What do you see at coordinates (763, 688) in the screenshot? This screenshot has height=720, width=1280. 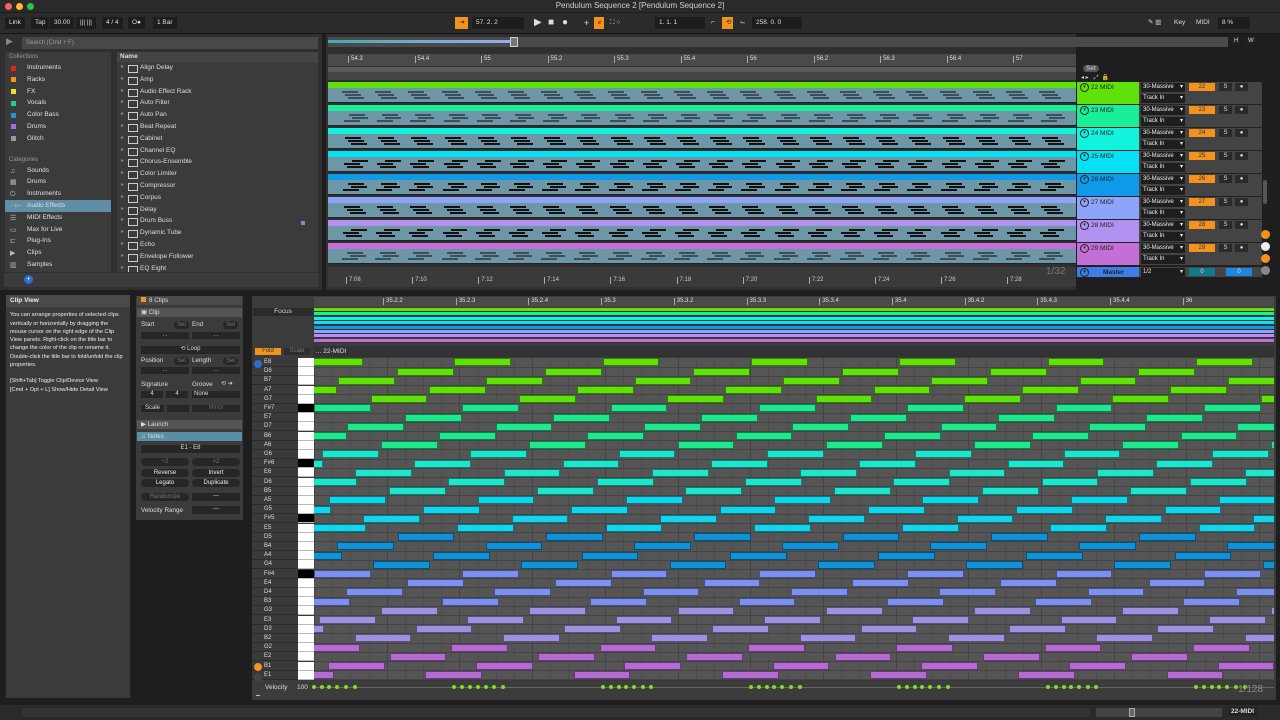 I see `velocity-lane: Velocity 100` at bounding box center [763, 688].